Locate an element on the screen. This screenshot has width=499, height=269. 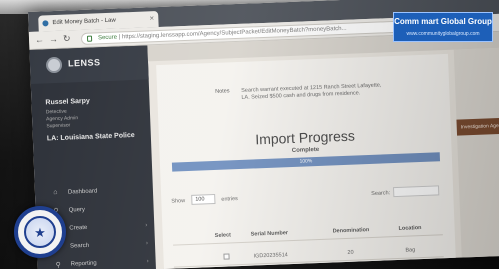
sidebar-item-create: + Create › is located at coordinates (100, 227).